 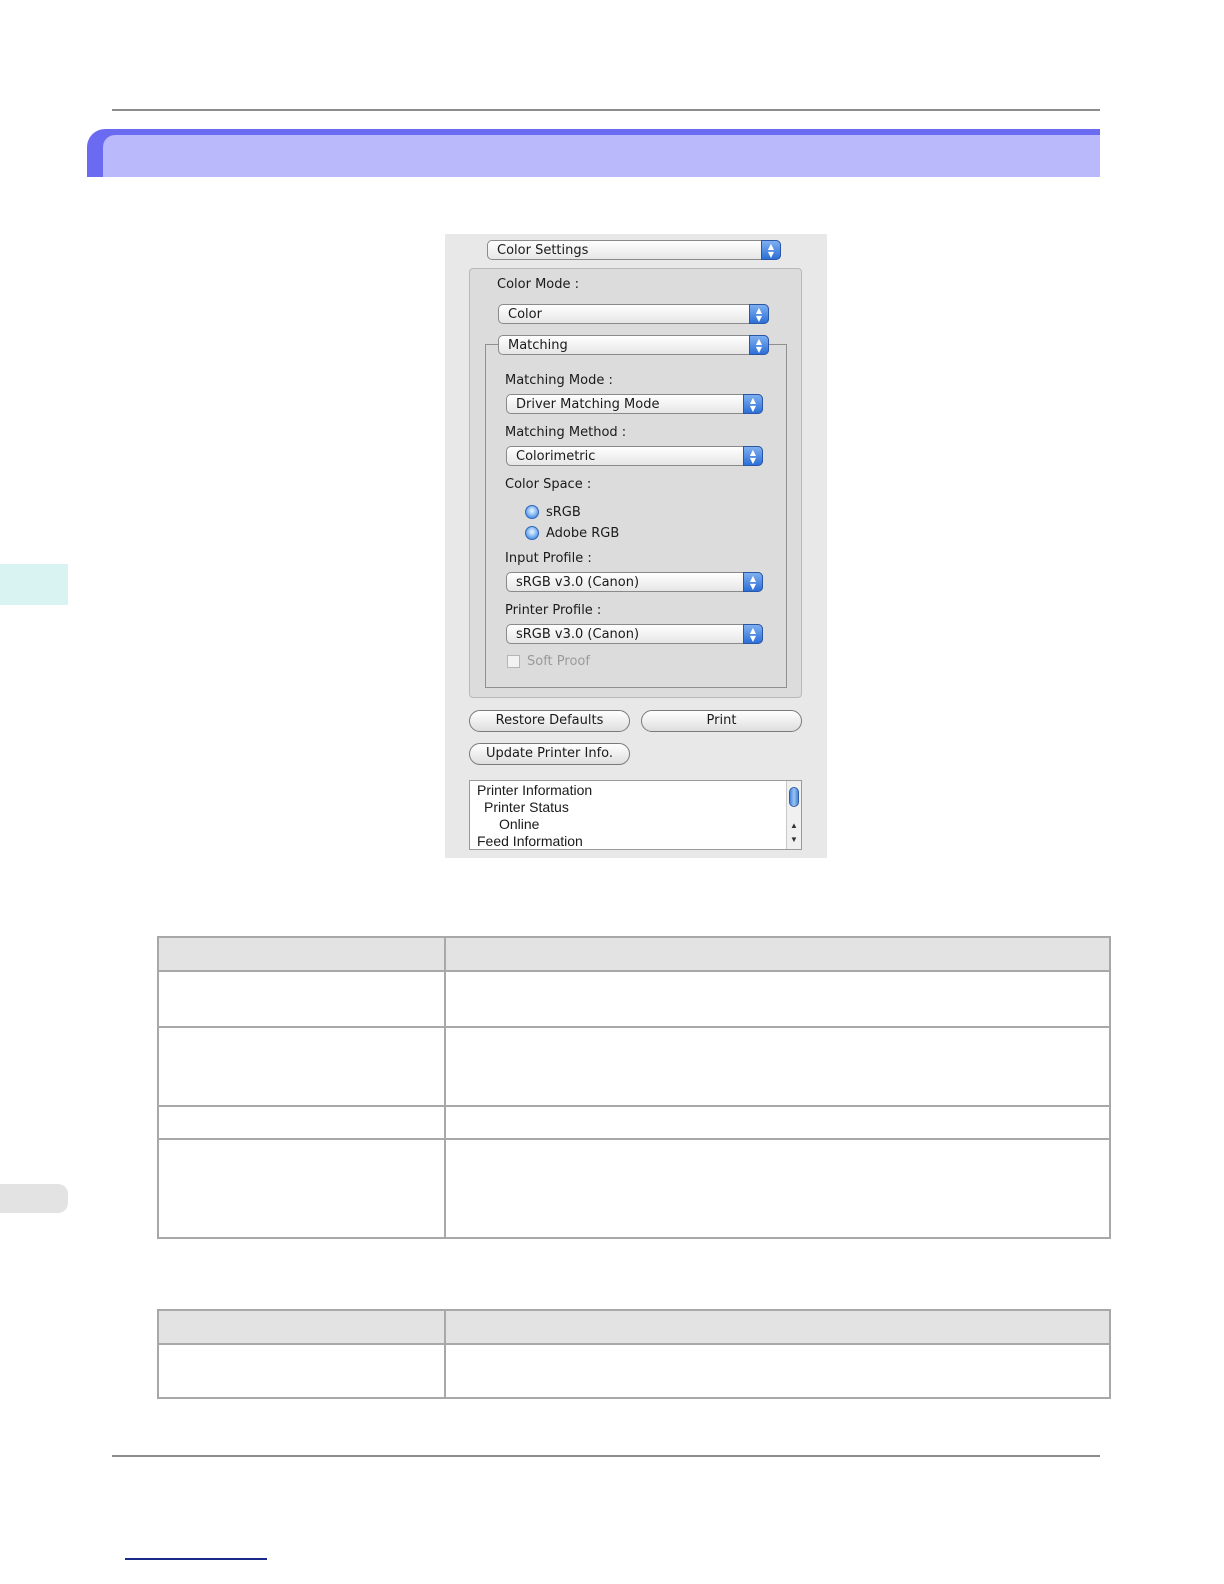 I want to click on matching-group-value: Matching, so click(x=538, y=345).